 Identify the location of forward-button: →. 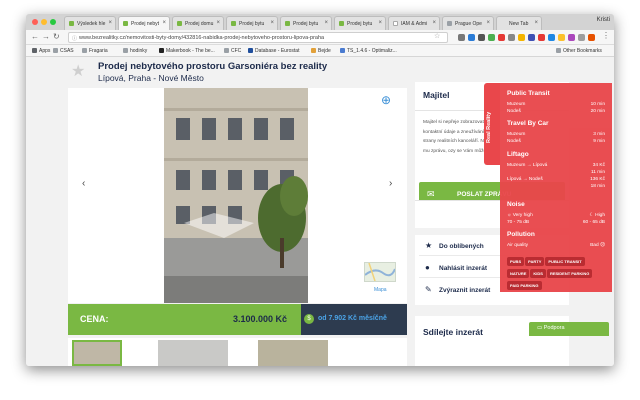
(46, 36).